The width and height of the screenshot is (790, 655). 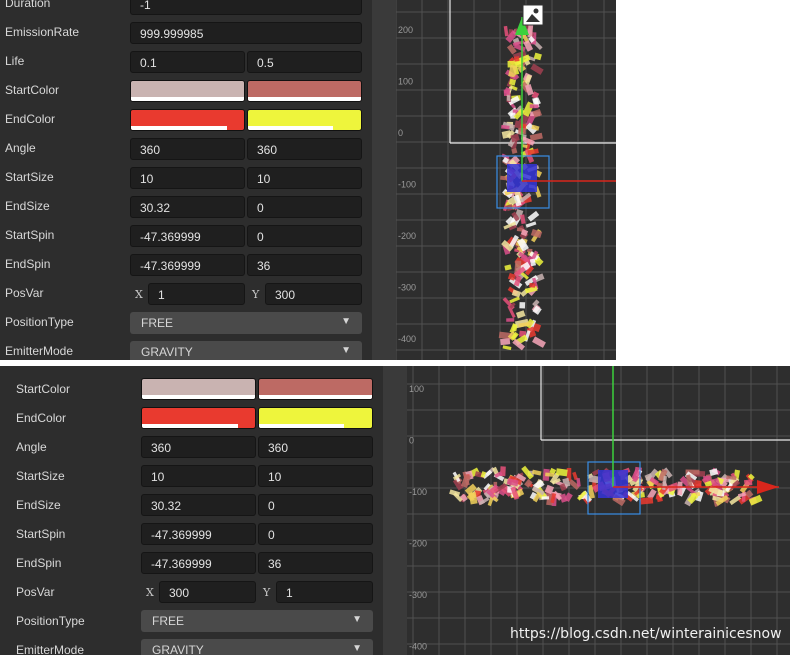 What do you see at coordinates (42, 32) in the screenshot?
I see `property-label: EmissionRate` at bounding box center [42, 32].